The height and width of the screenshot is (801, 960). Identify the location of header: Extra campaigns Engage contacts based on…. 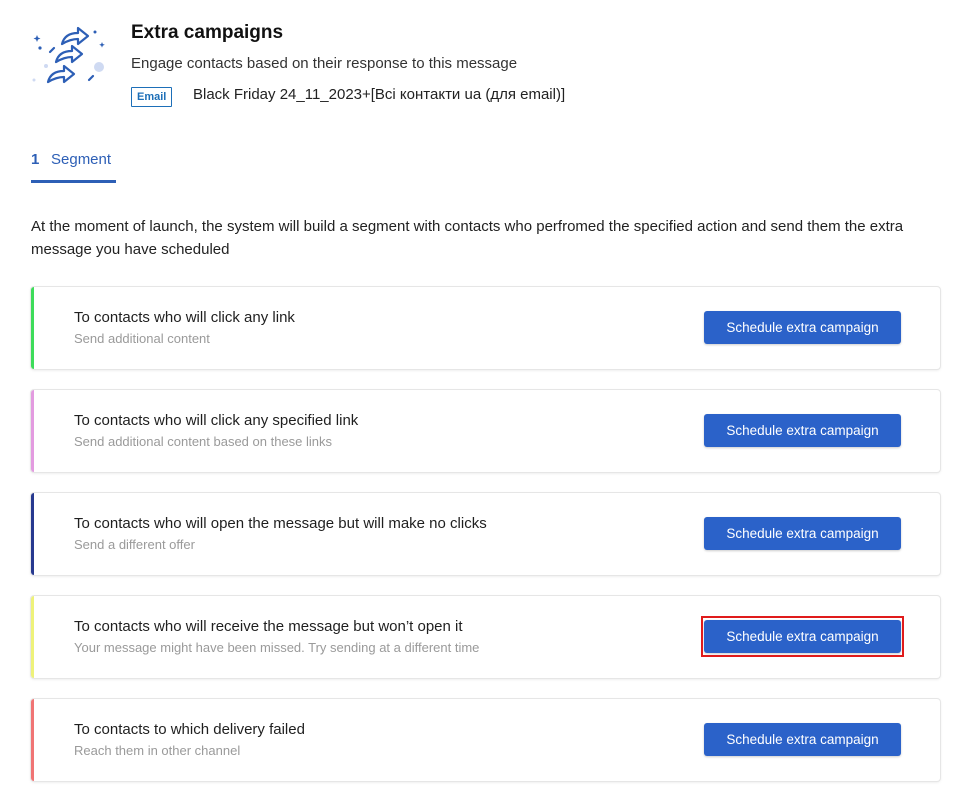
(478, 68).